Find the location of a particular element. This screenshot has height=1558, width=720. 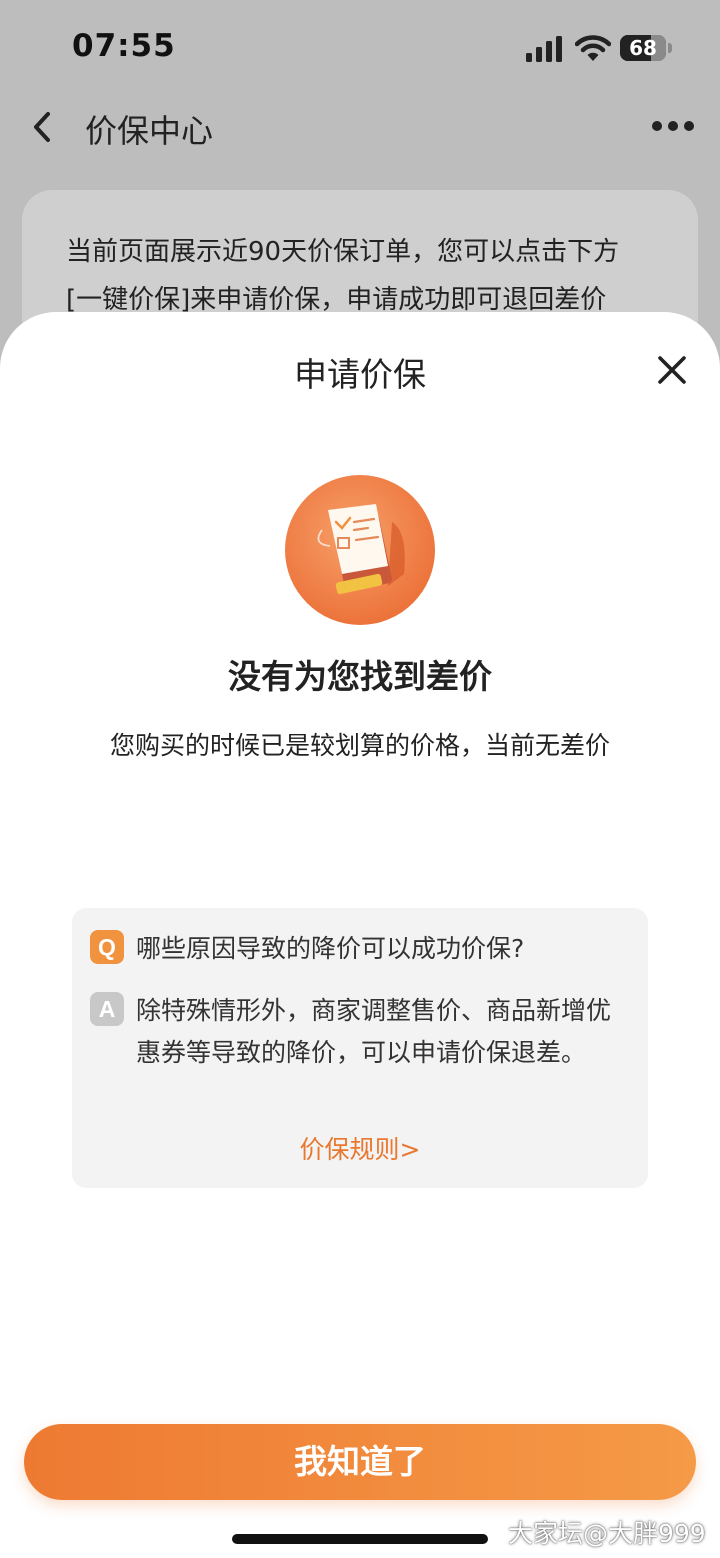

wifi-icon is located at coordinates (593, 48).